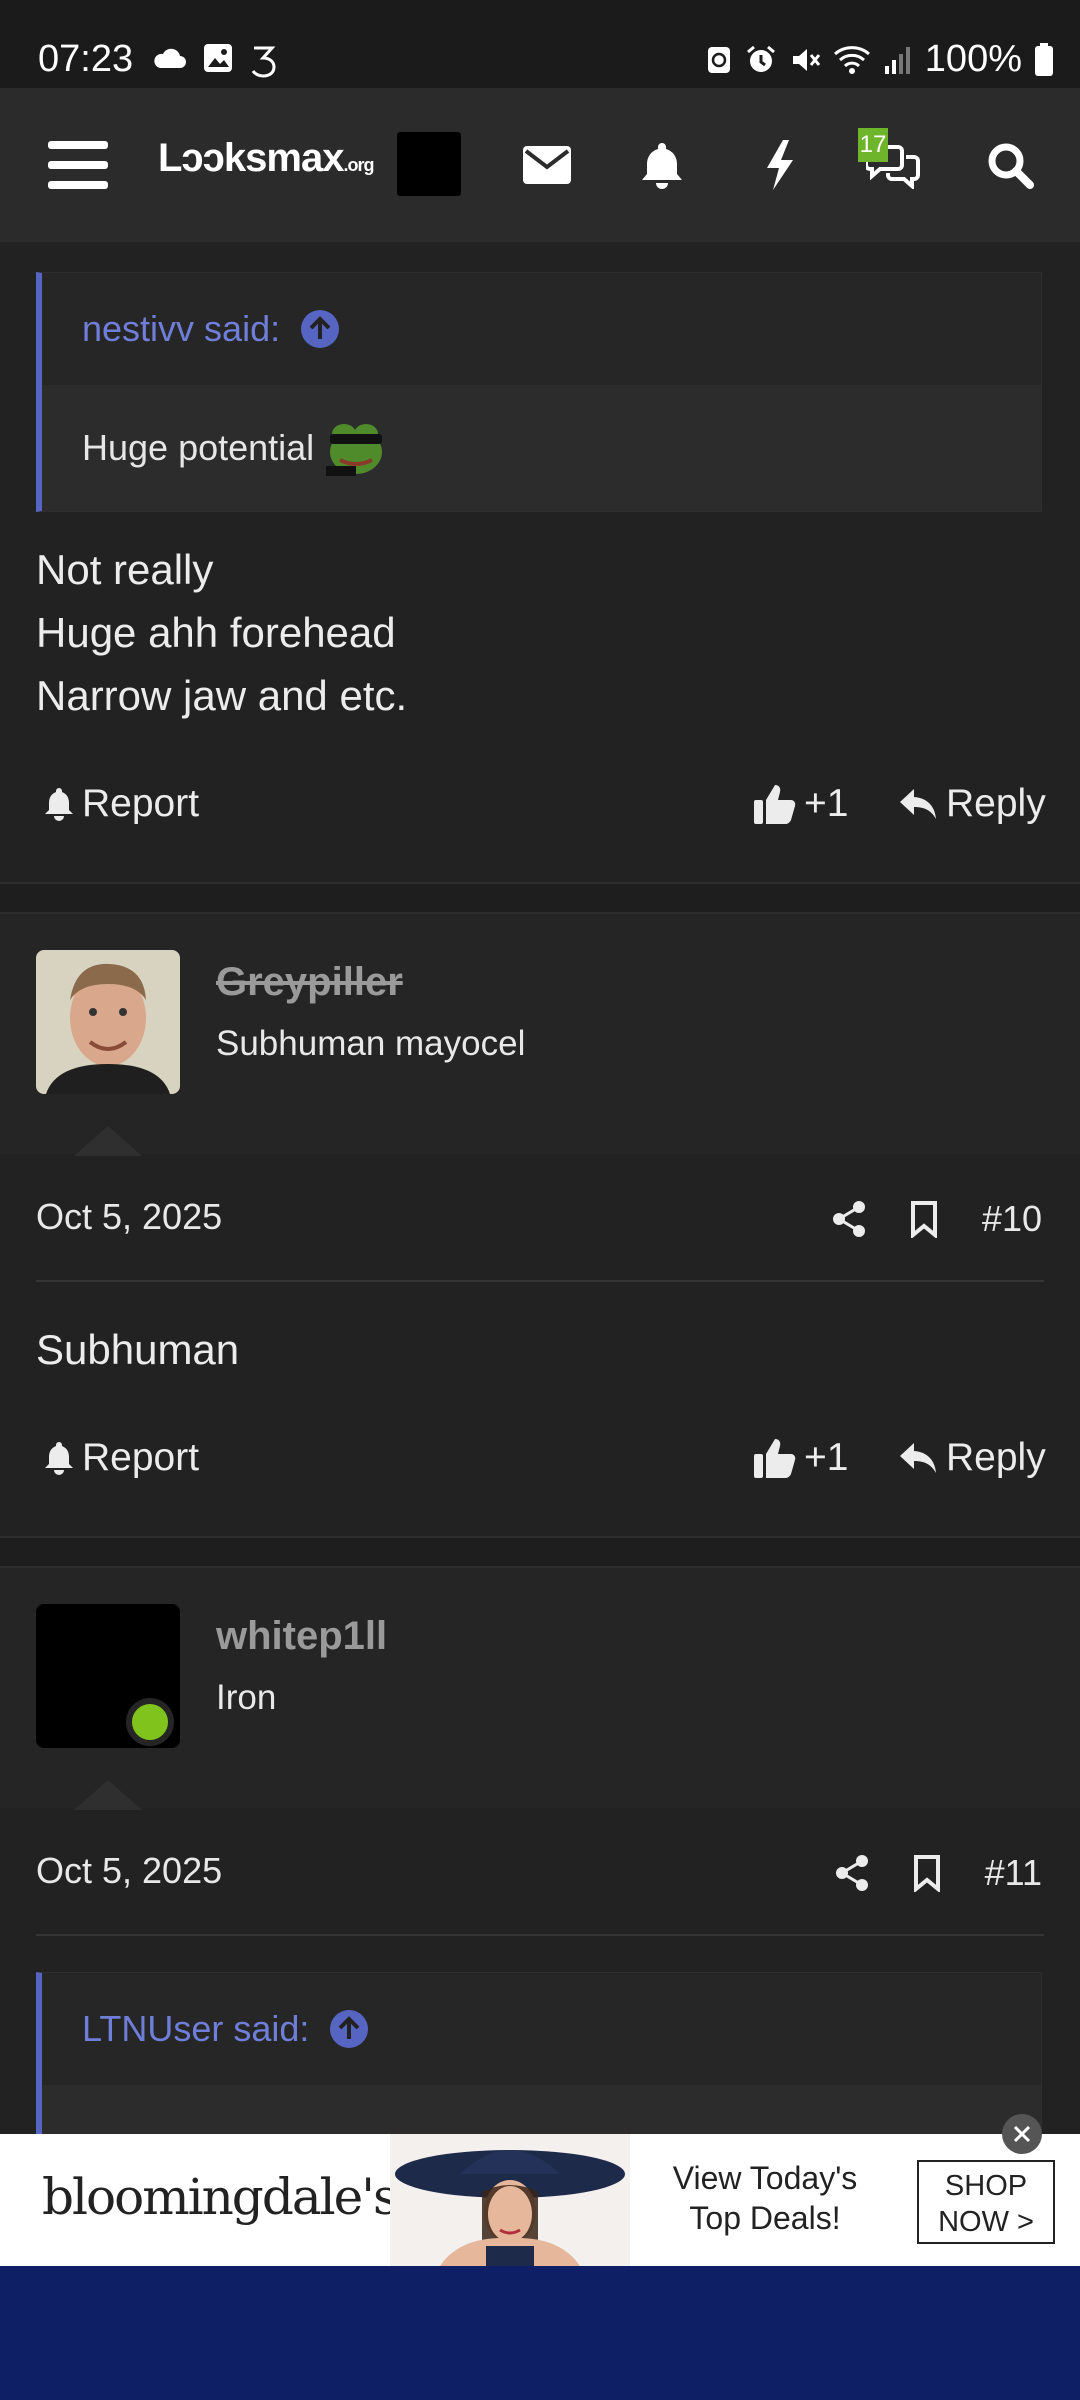 The width and height of the screenshot is (1080, 2400). What do you see at coordinates (125, 569) in the screenshot?
I see `post-line: Not really` at bounding box center [125, 569].